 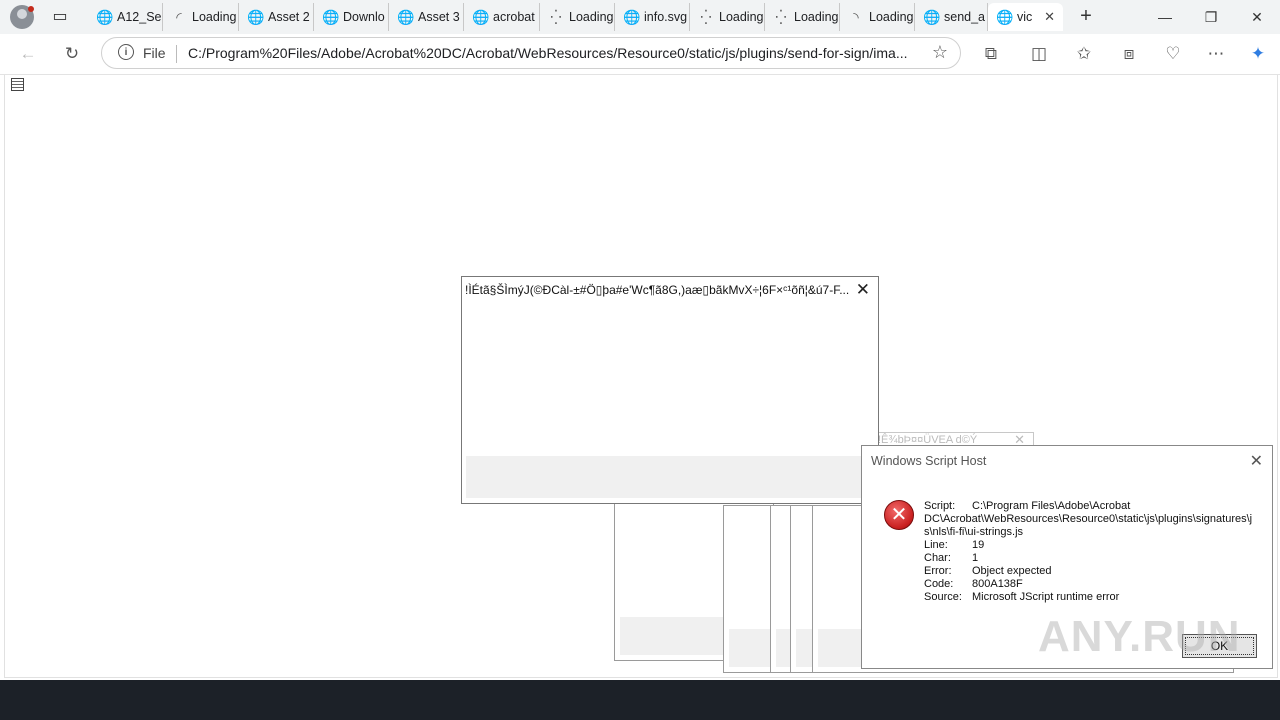 What do you see at coordinates (991, 54) in the screenshot?
I see `extensions-icon: ⧉` at bounding box center [991, 54].